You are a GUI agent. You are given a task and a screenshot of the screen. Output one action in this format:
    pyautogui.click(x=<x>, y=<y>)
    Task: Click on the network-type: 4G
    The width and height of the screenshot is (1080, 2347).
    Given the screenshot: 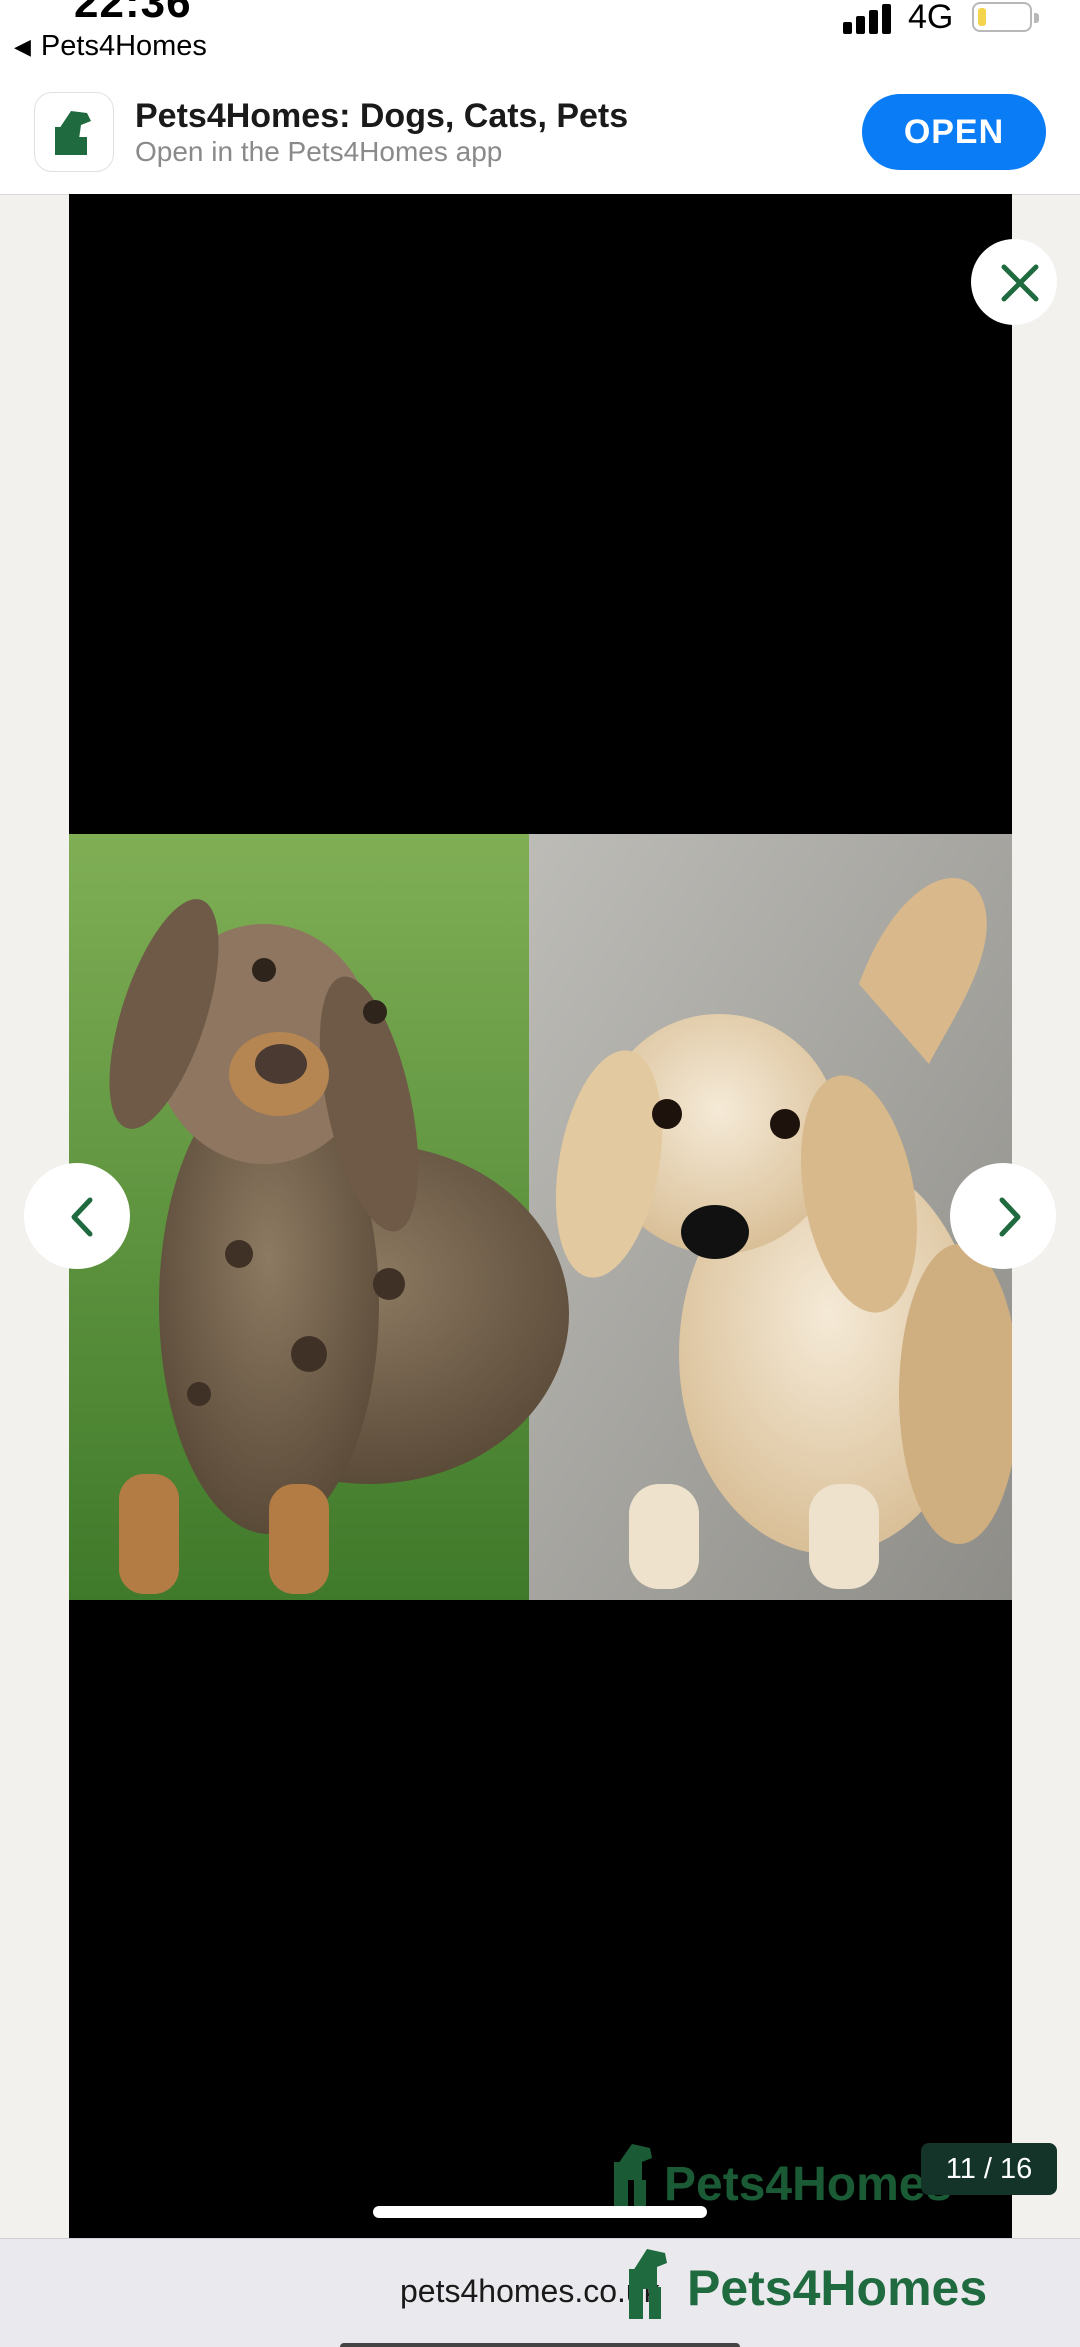 What is the action you would take?
    pyautogui.click(x=931, y=18)
    